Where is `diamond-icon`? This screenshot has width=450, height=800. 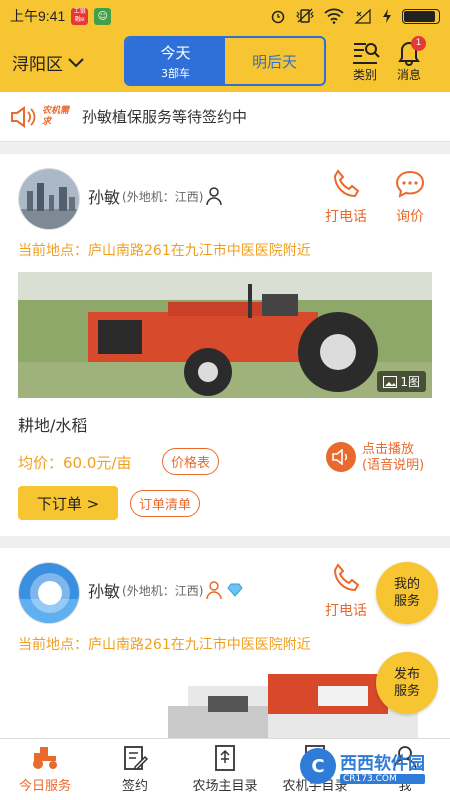 diamond-icon is located at coordinates (235, 590).